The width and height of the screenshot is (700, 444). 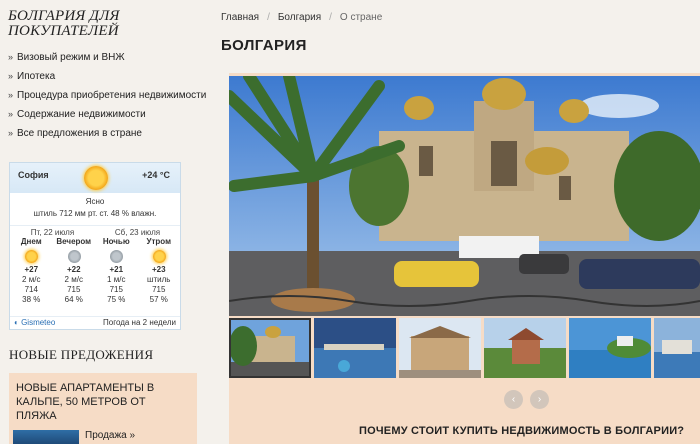 I want to click on weather-header: София +24 °C, so click(x=95, y=178).